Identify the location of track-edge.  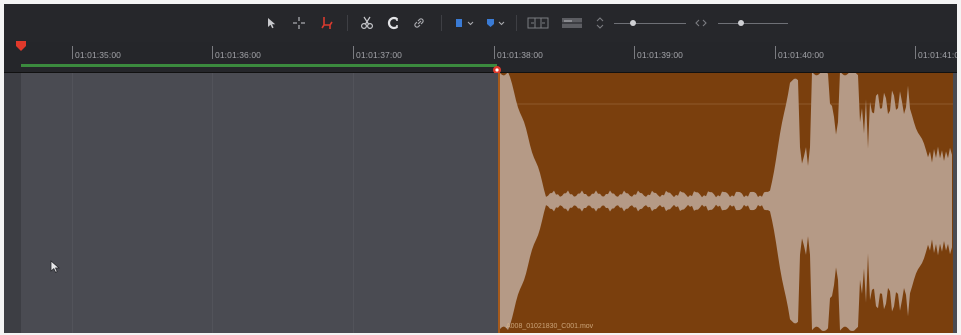
(12, 203).